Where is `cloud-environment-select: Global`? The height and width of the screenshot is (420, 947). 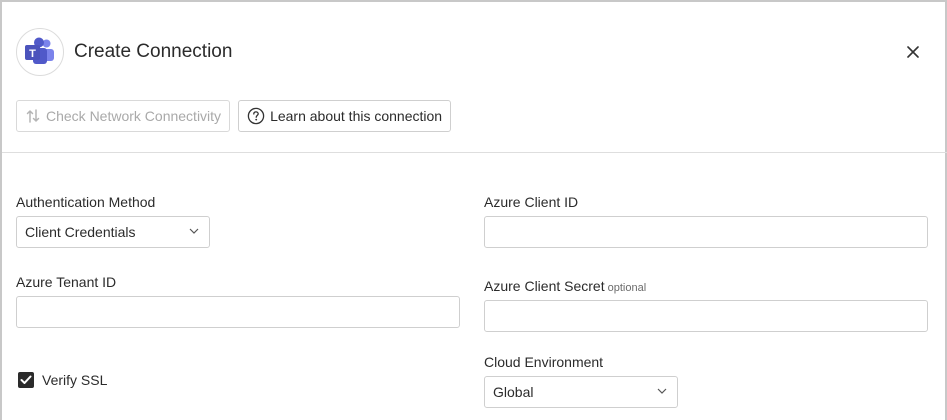
cloud-environment-select: Global is located at coordinates (581, 392).